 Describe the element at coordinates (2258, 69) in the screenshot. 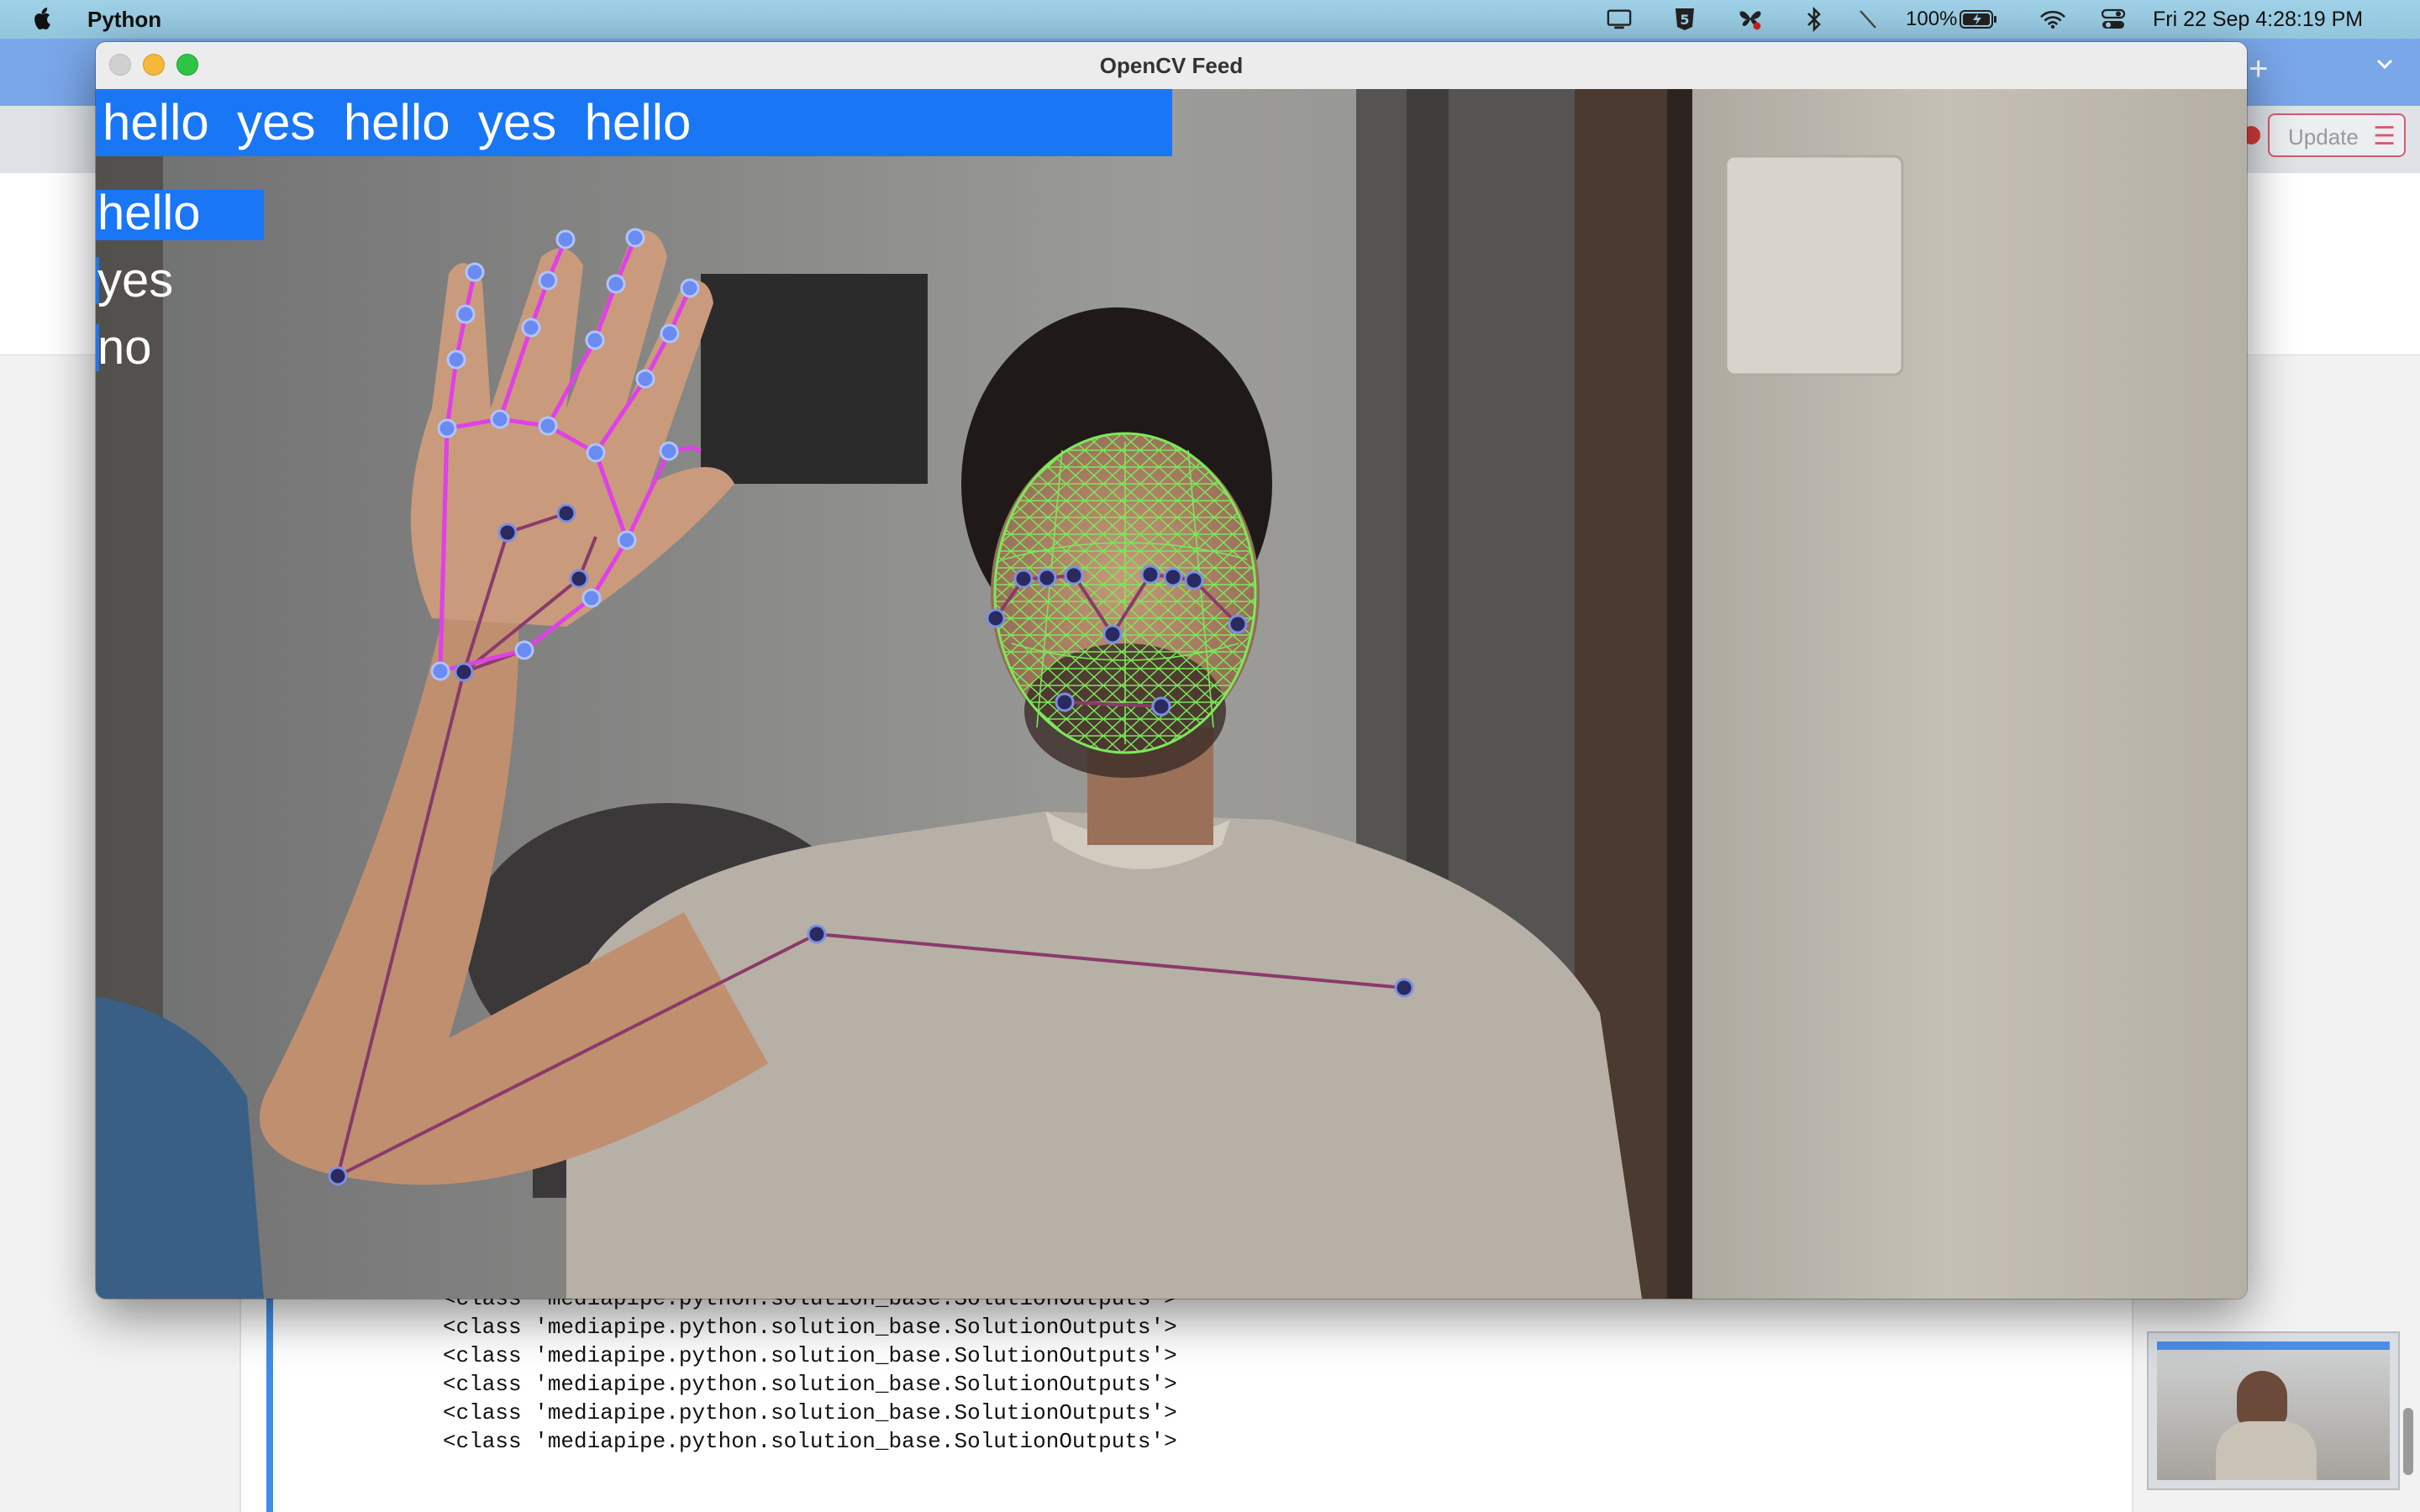

I see `new-tab-button: +` at that location.